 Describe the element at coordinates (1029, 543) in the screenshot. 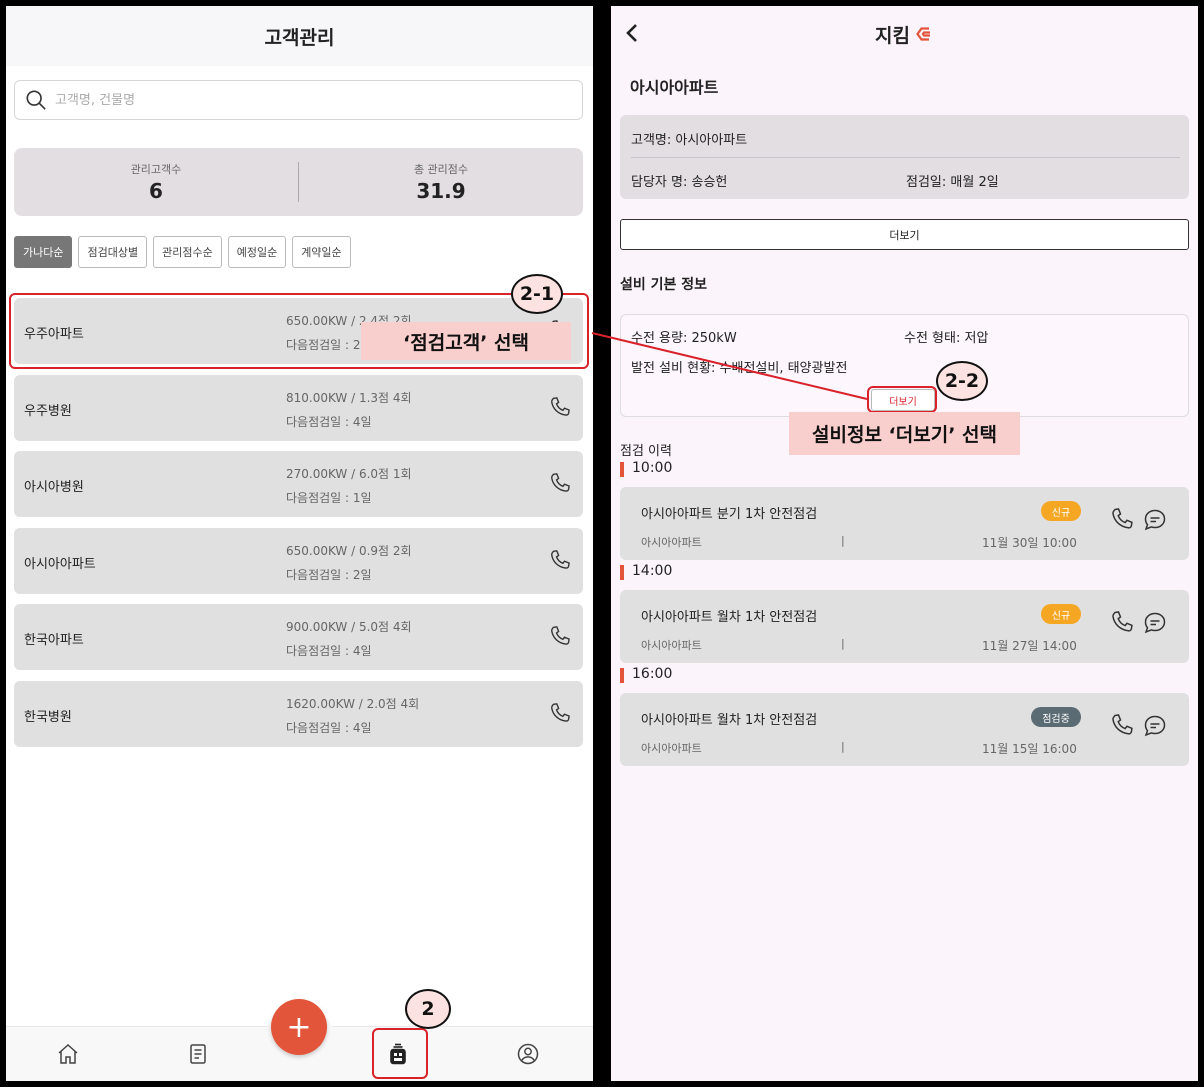

I see `history-card-date: 11월 30일 10:00` at that location.